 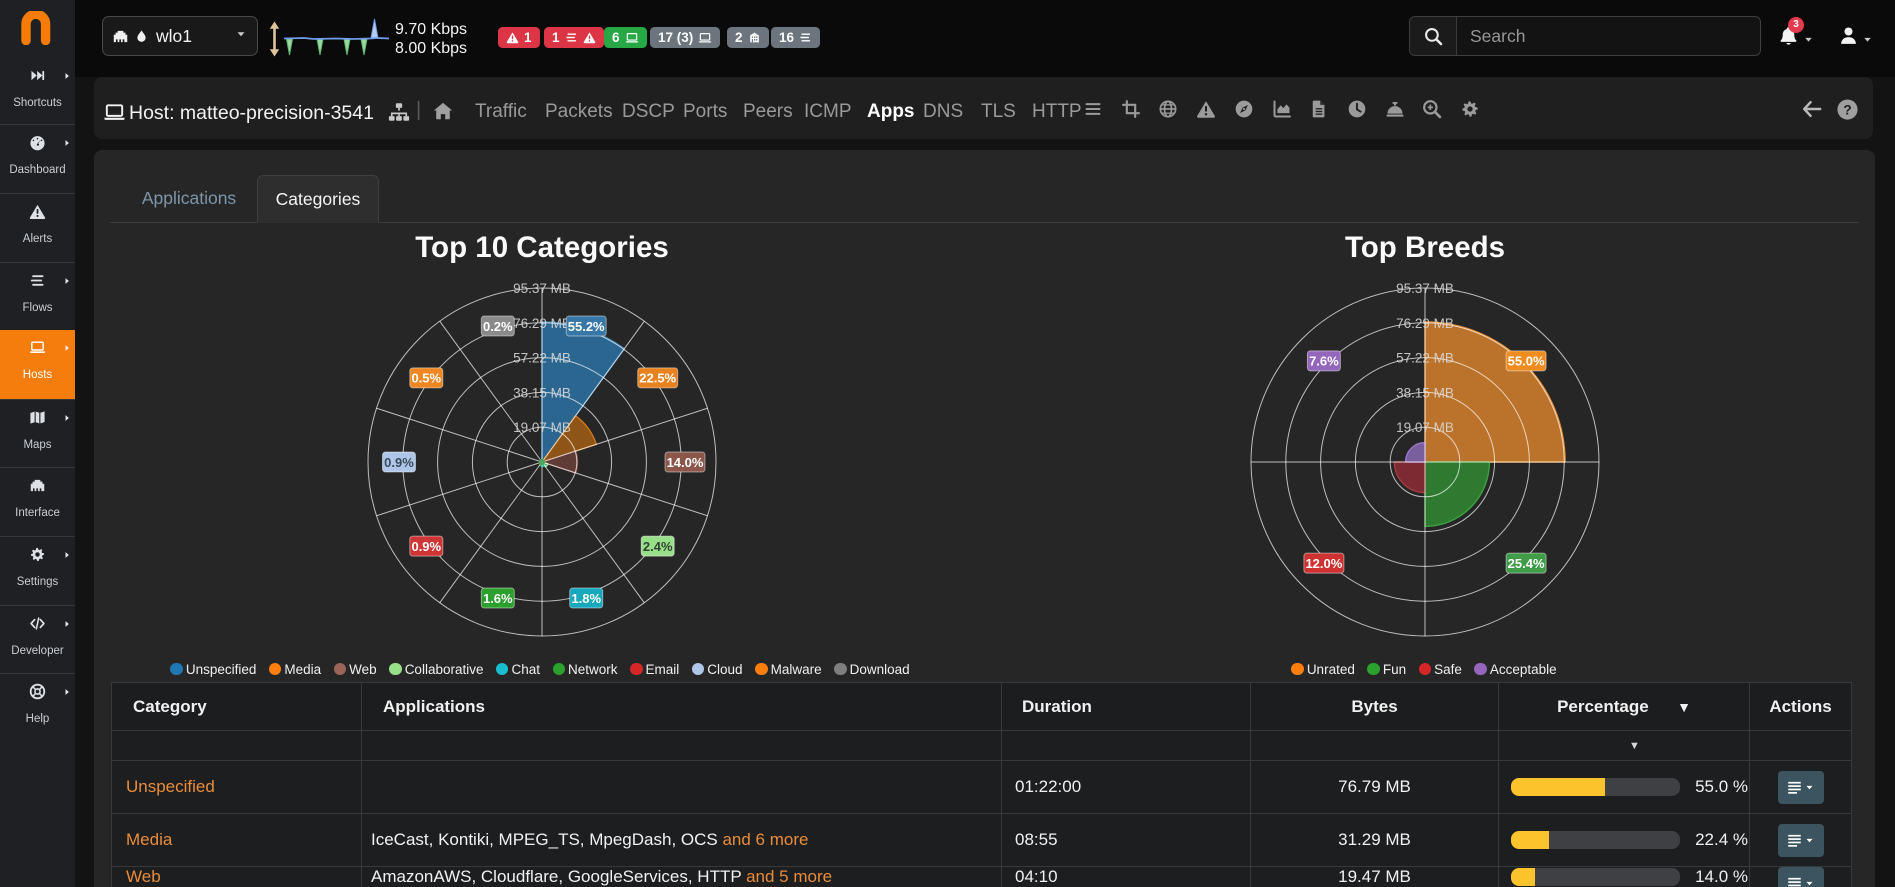 What do you see at coordinates (1526, 361) in the screenshot?
I see `svg-text: 55.0%` at bounding box center [1526, 361].